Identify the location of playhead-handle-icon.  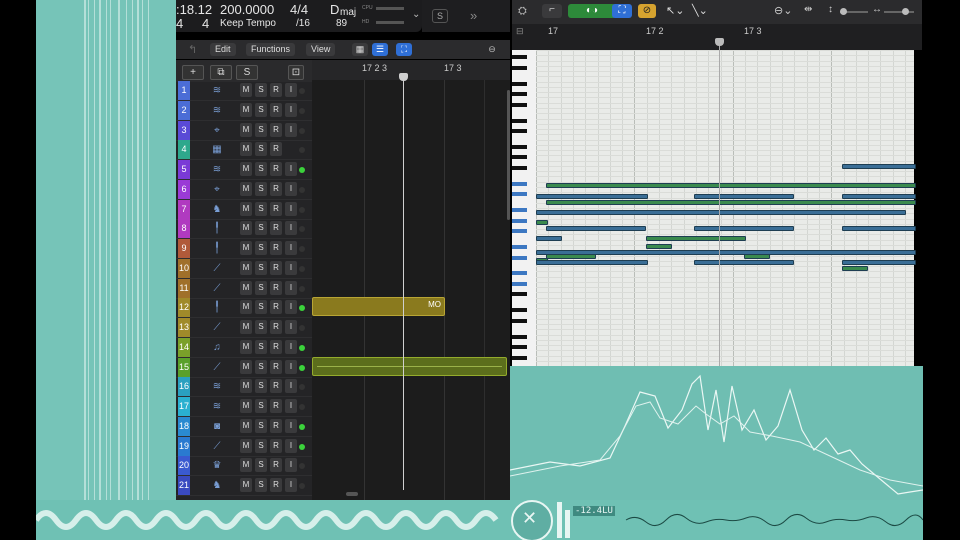
(403, 77).